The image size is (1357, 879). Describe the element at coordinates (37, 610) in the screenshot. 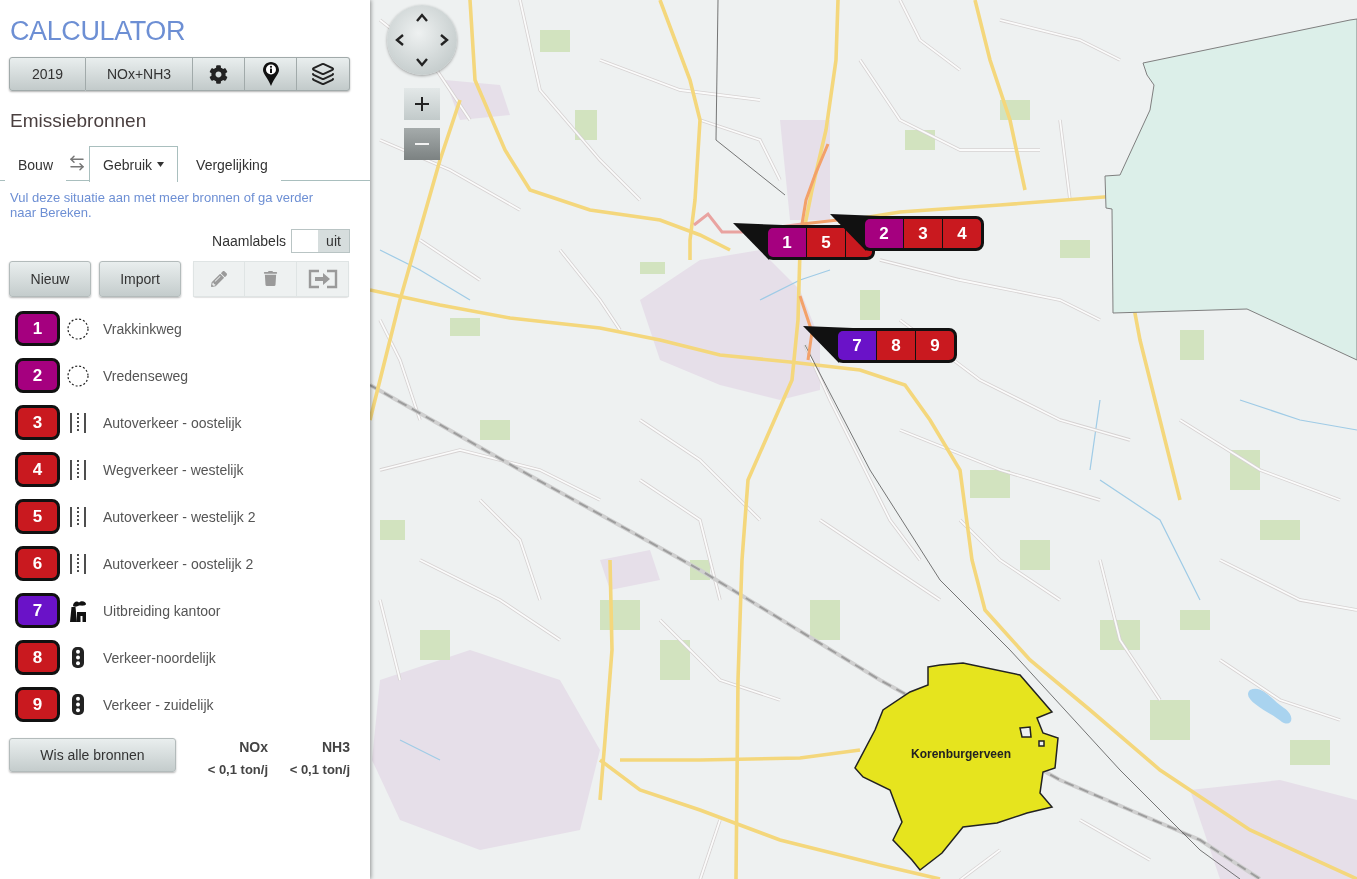

I see `source-number-label: 7` at that location.